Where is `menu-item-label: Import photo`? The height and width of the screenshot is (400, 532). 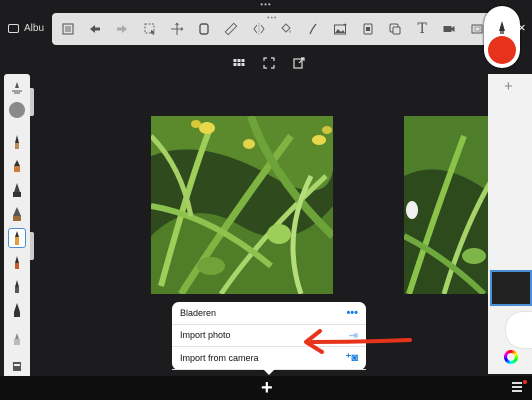
menu-item-label: Import photo is located at coordinates (205, 335).